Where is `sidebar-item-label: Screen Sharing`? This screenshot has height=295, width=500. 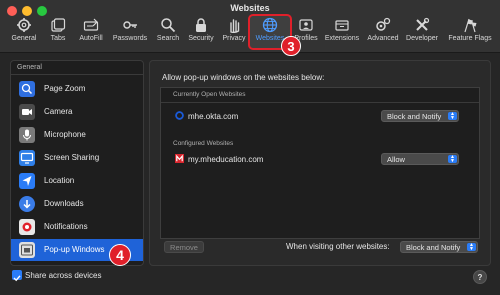 sidebar-item-label: Screen Sharing is located at coordinates (72, 157).